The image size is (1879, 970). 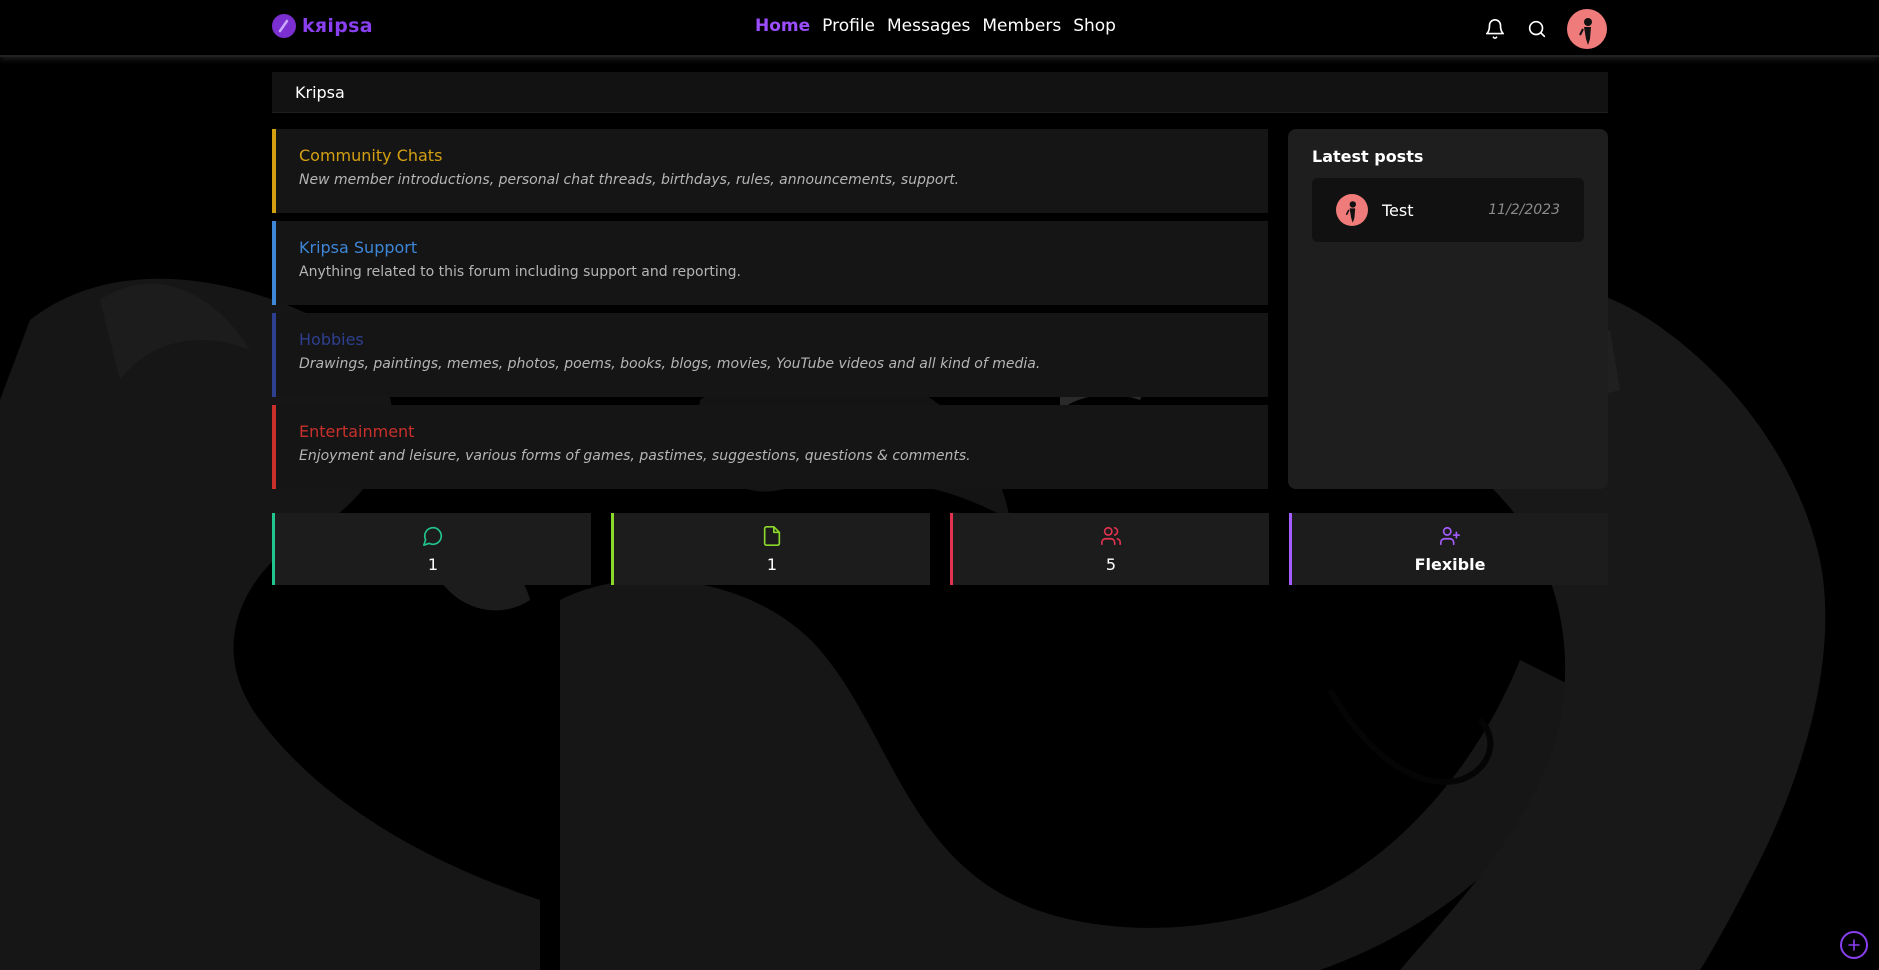 I want to click on brand-logo-icon, so click(x=284, y=26).